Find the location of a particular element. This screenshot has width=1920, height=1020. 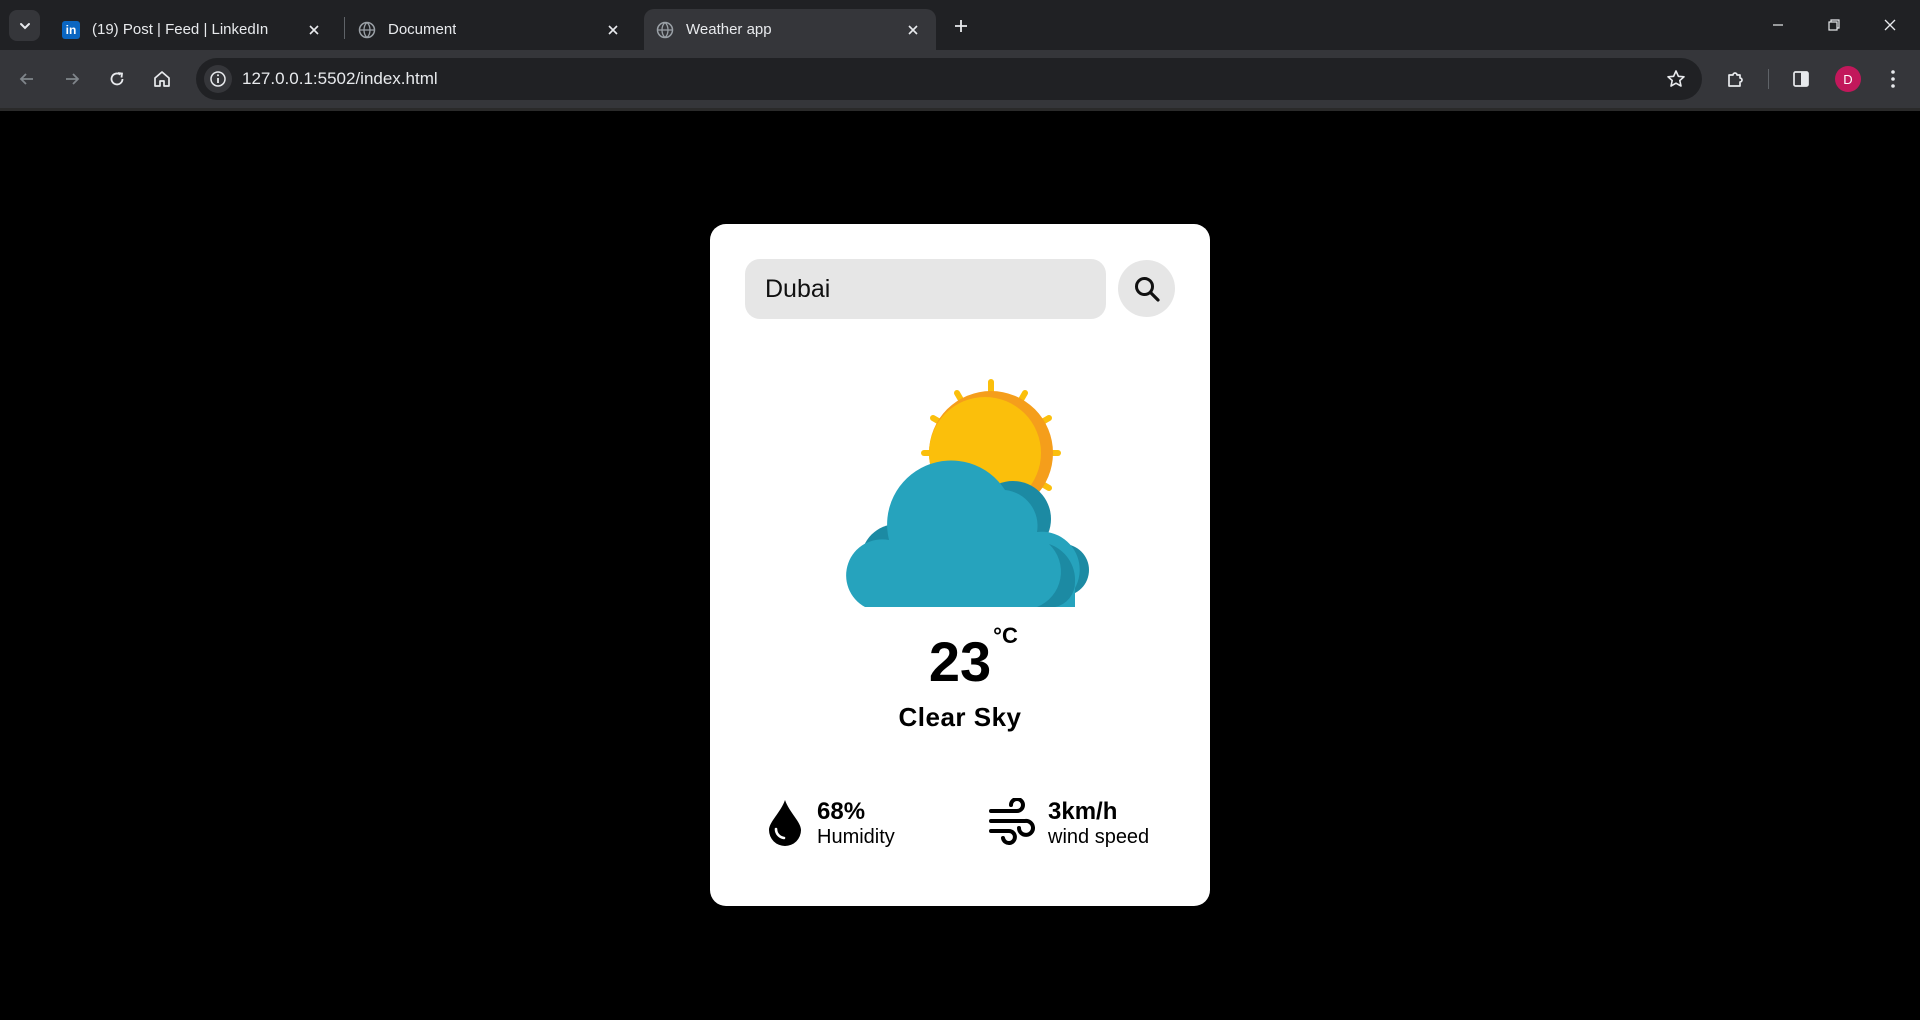

browser-toolbar: 127.0.0.1:5502/index.html D is located at coordinates (960, 79).